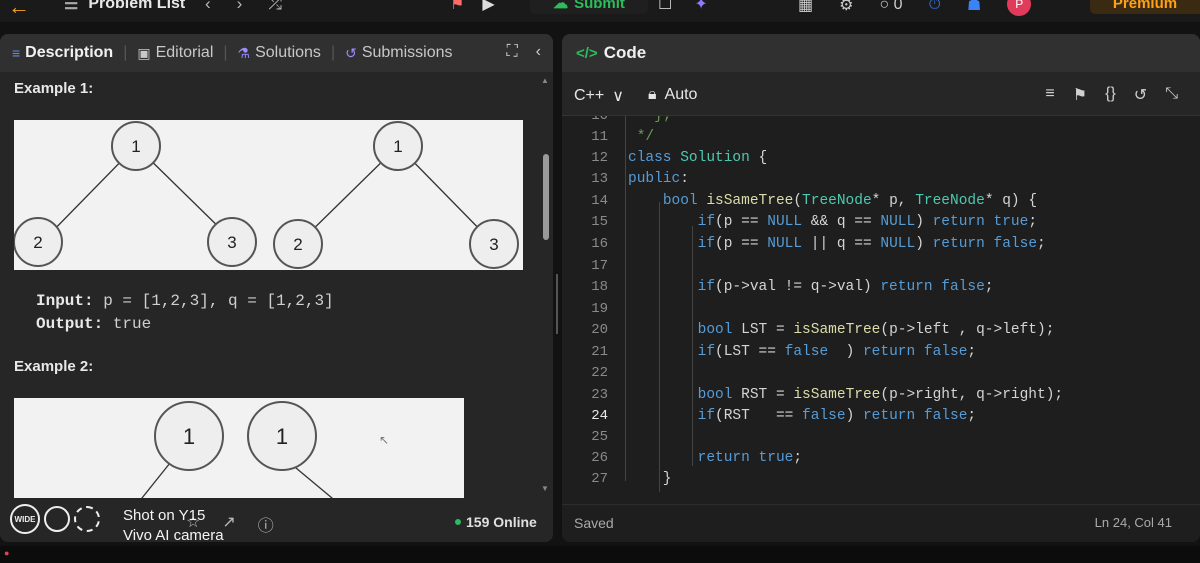  I want to click on line-number: 18, so click(599, 287).